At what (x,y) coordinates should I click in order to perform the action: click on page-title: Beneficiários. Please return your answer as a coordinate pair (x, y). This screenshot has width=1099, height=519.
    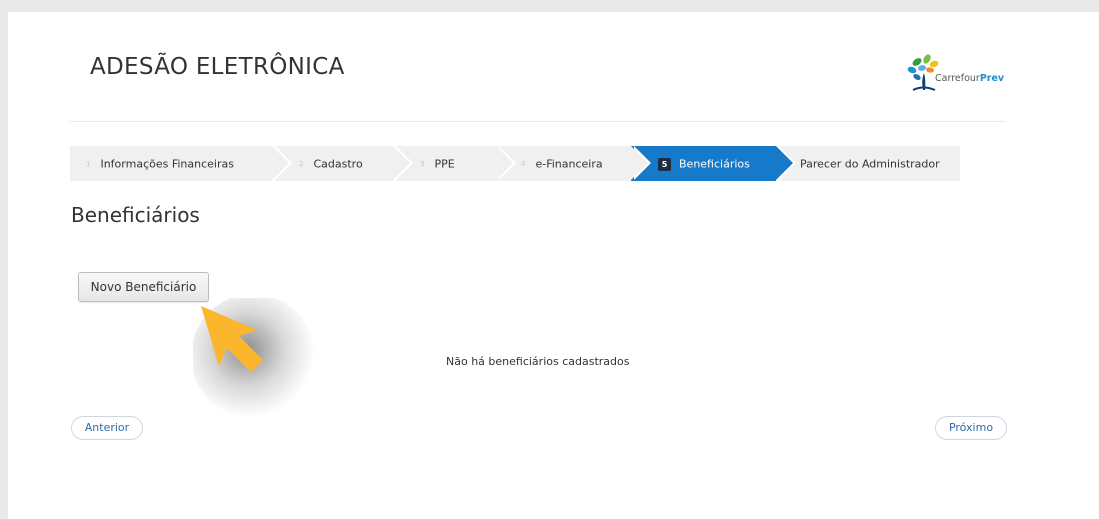
    Looking at the image, I should click on (135, 215).